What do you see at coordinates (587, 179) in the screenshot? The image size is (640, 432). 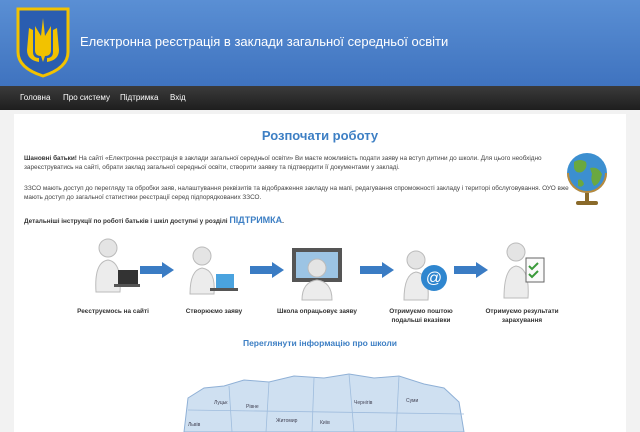 I see `globe-icon` at bounding box center [587, 179].